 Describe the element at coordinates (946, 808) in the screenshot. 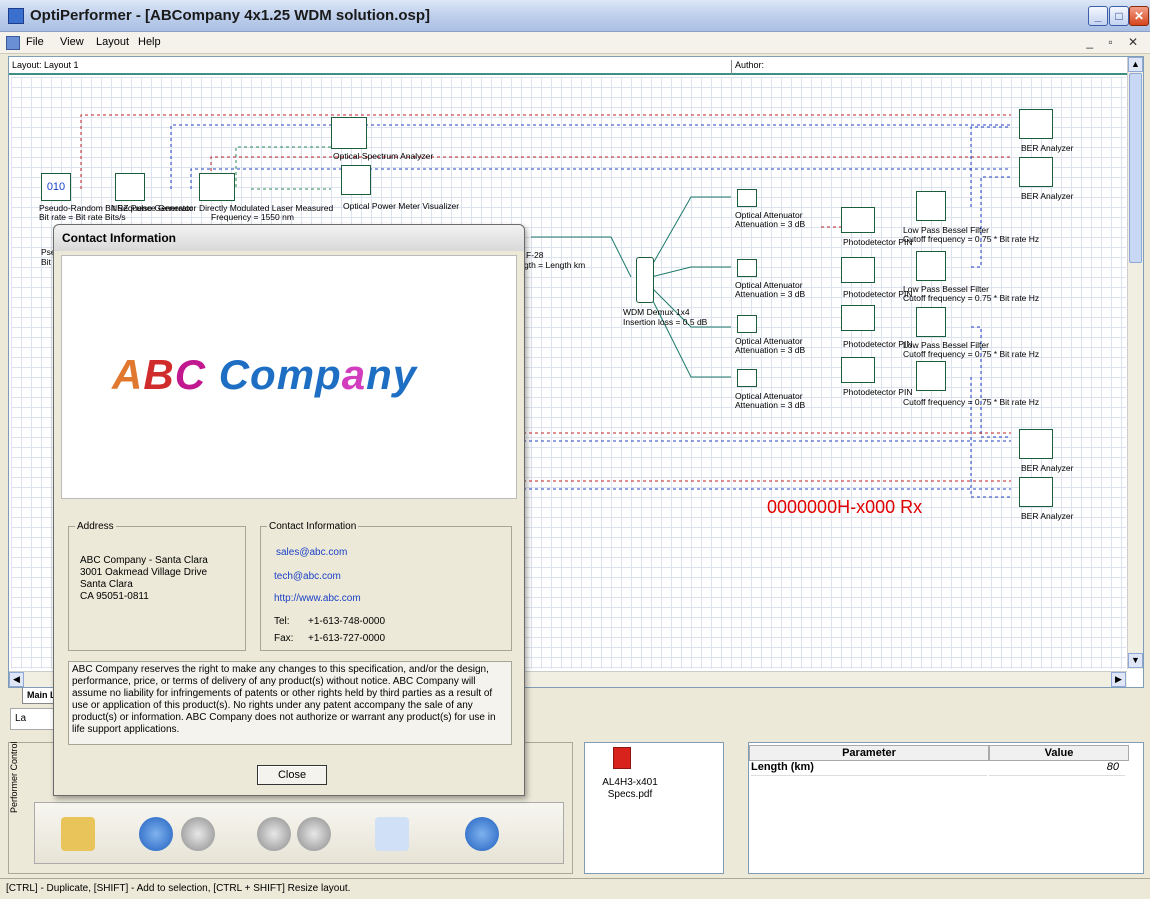

I see `parameters-table: Parameter Value Length (km) 80` at that location.